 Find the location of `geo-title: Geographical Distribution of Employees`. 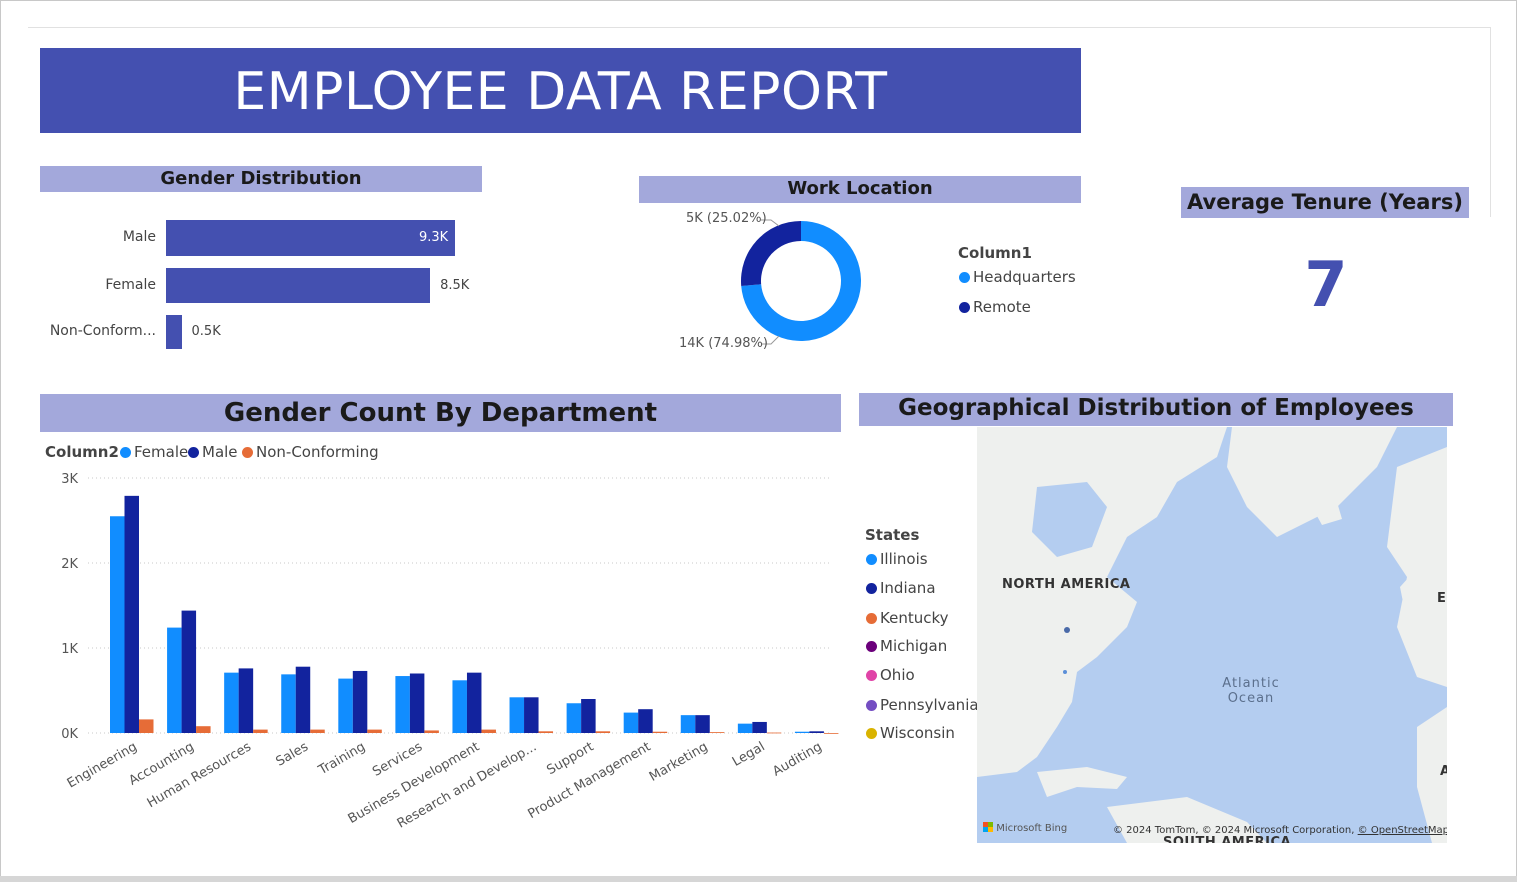

geo-title: Geographical Distribution of Employees is located at coordinates (1156, 408).